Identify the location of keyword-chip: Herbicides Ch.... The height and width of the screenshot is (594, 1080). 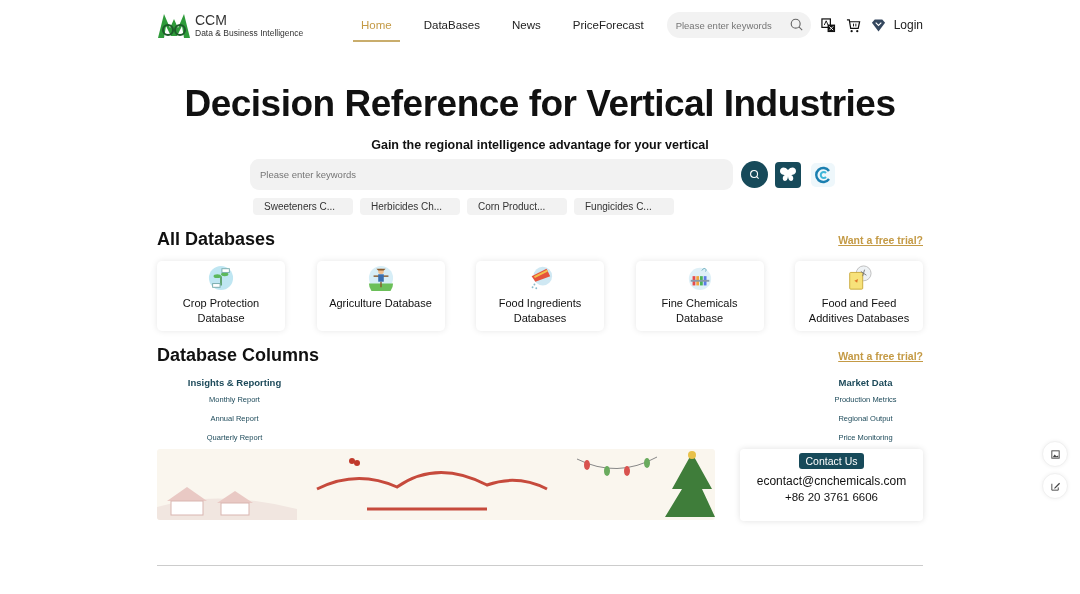
(410, 206).